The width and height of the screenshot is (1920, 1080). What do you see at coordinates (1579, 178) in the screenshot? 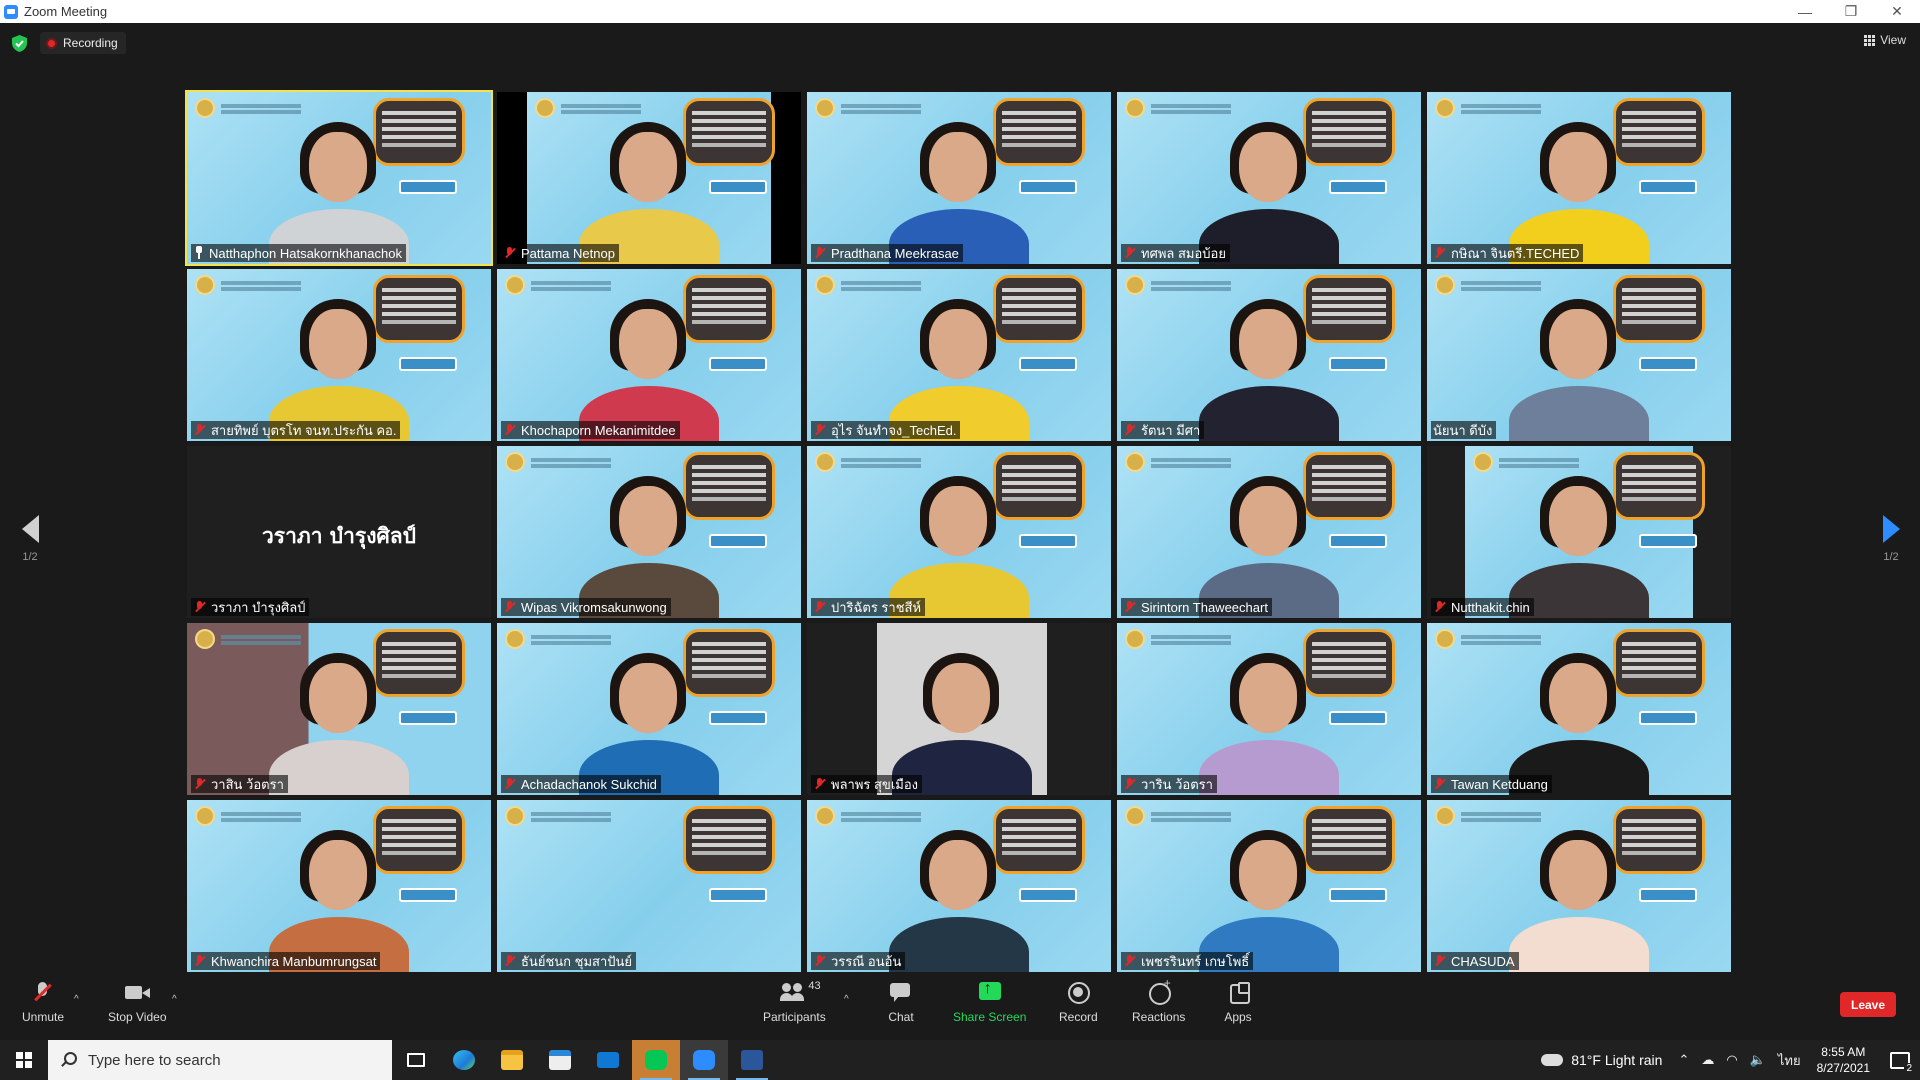
I see `participant-tile: กษิณา จินตรี.TECHED` at bounding box center [1579, 178].